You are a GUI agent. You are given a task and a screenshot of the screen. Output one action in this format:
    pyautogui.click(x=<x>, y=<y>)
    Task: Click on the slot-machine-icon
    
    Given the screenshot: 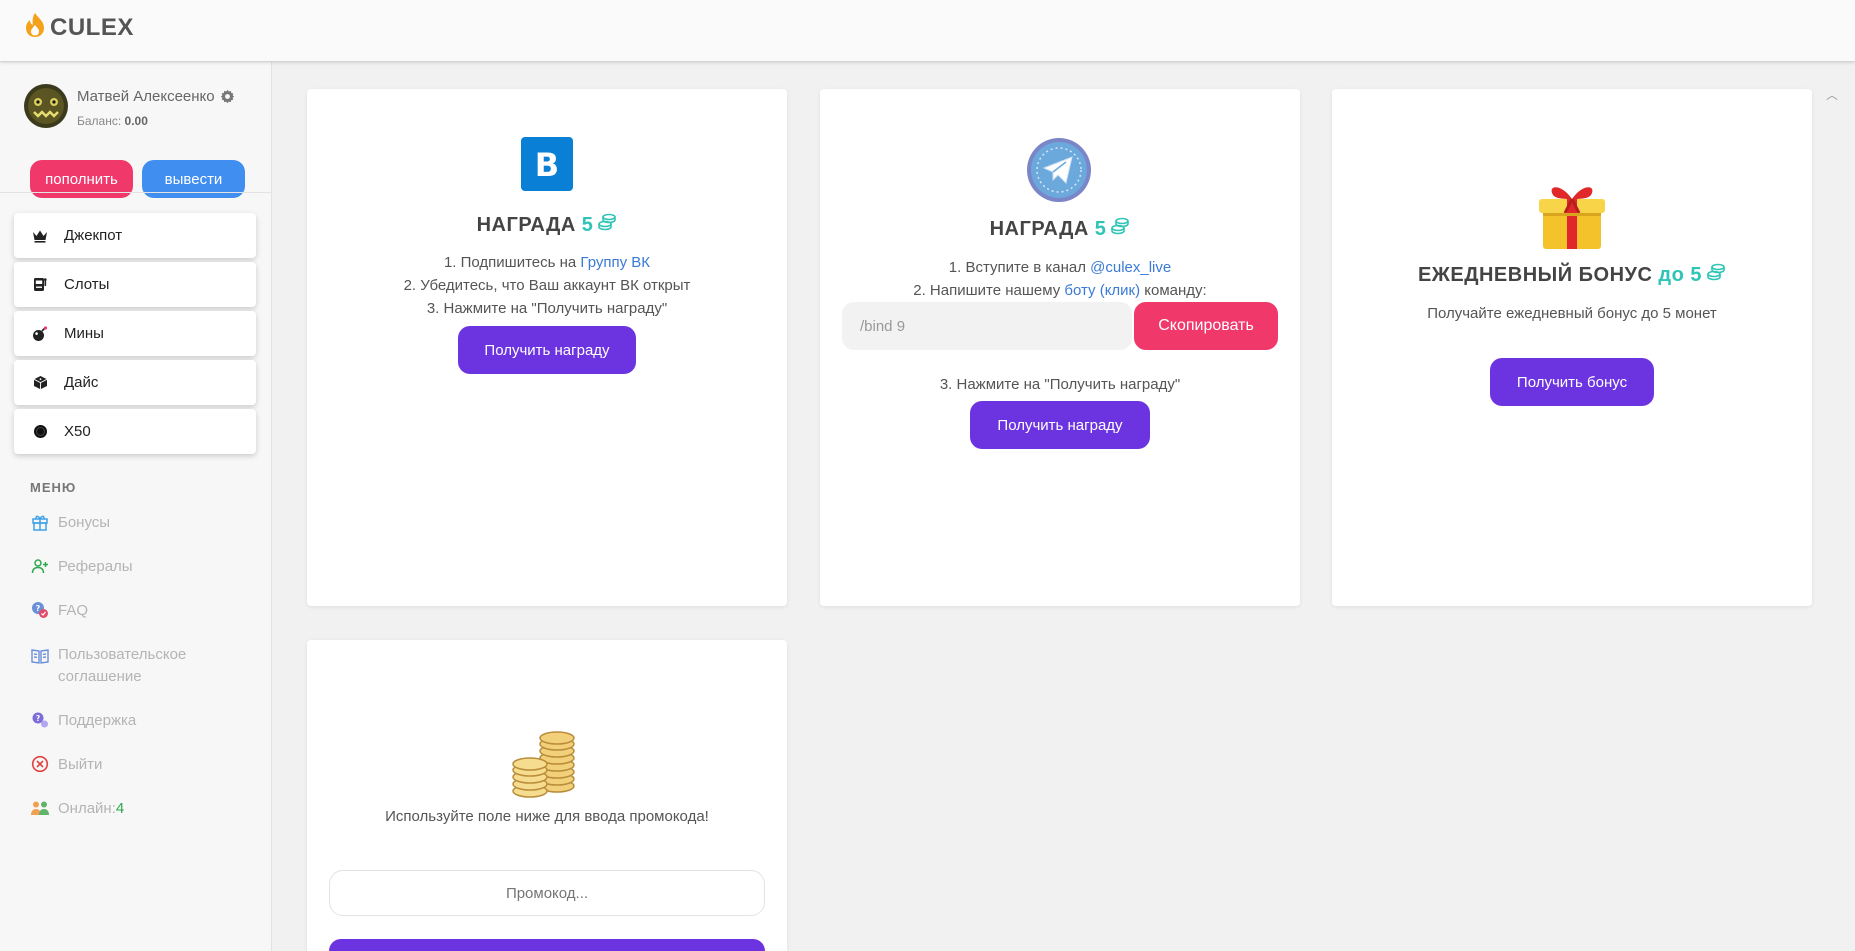 What is the action you would take?
    pyautogui.click(x=40, y=285)
    